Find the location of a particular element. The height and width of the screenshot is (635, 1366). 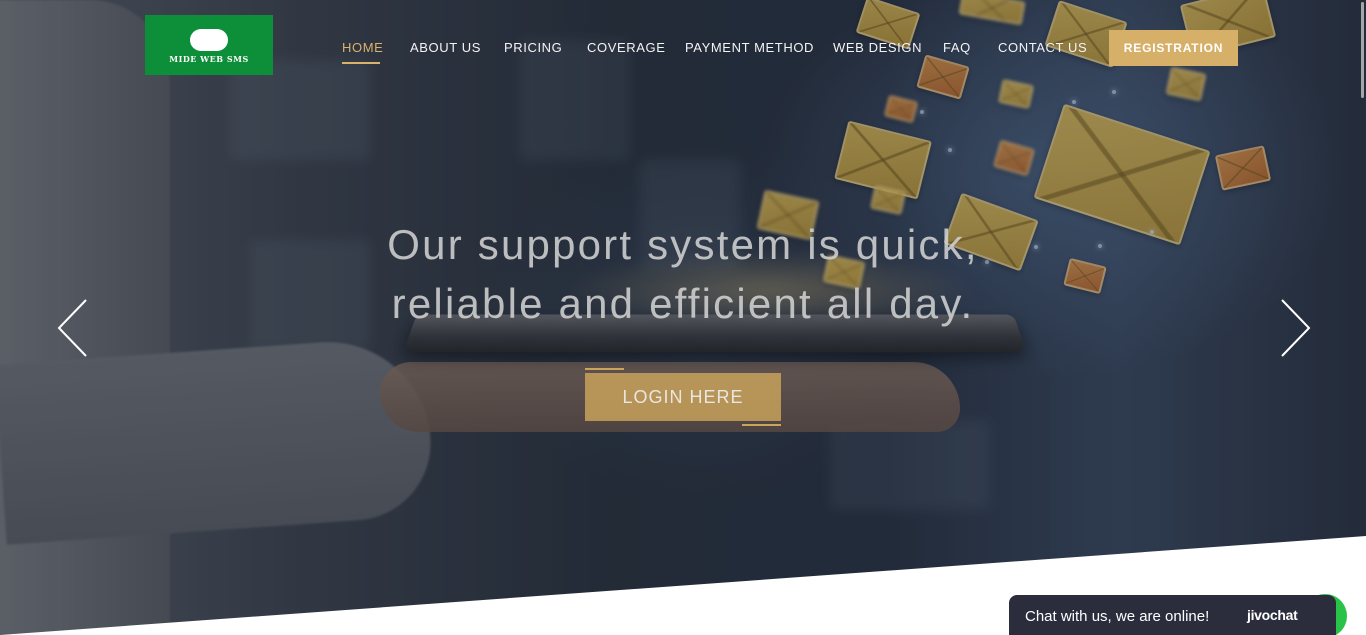

login-button: LOGIN HERE is located at coordinates (683, 397).